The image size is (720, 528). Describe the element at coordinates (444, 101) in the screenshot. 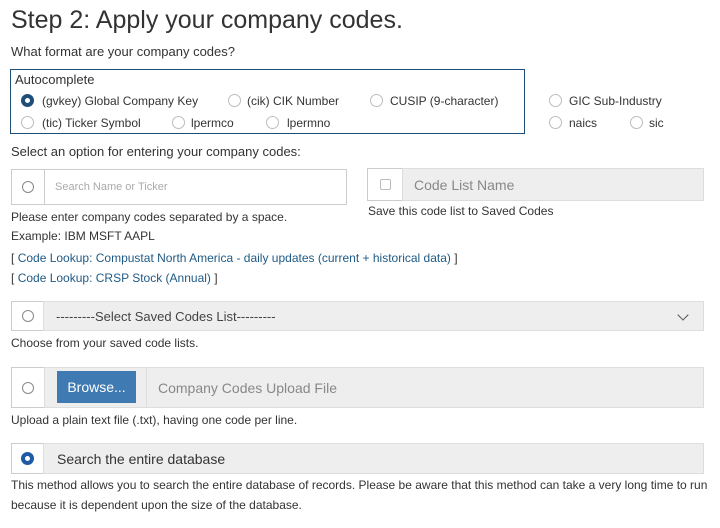

I see `option-label-cusip: CUSIP (9-character)` at that location.